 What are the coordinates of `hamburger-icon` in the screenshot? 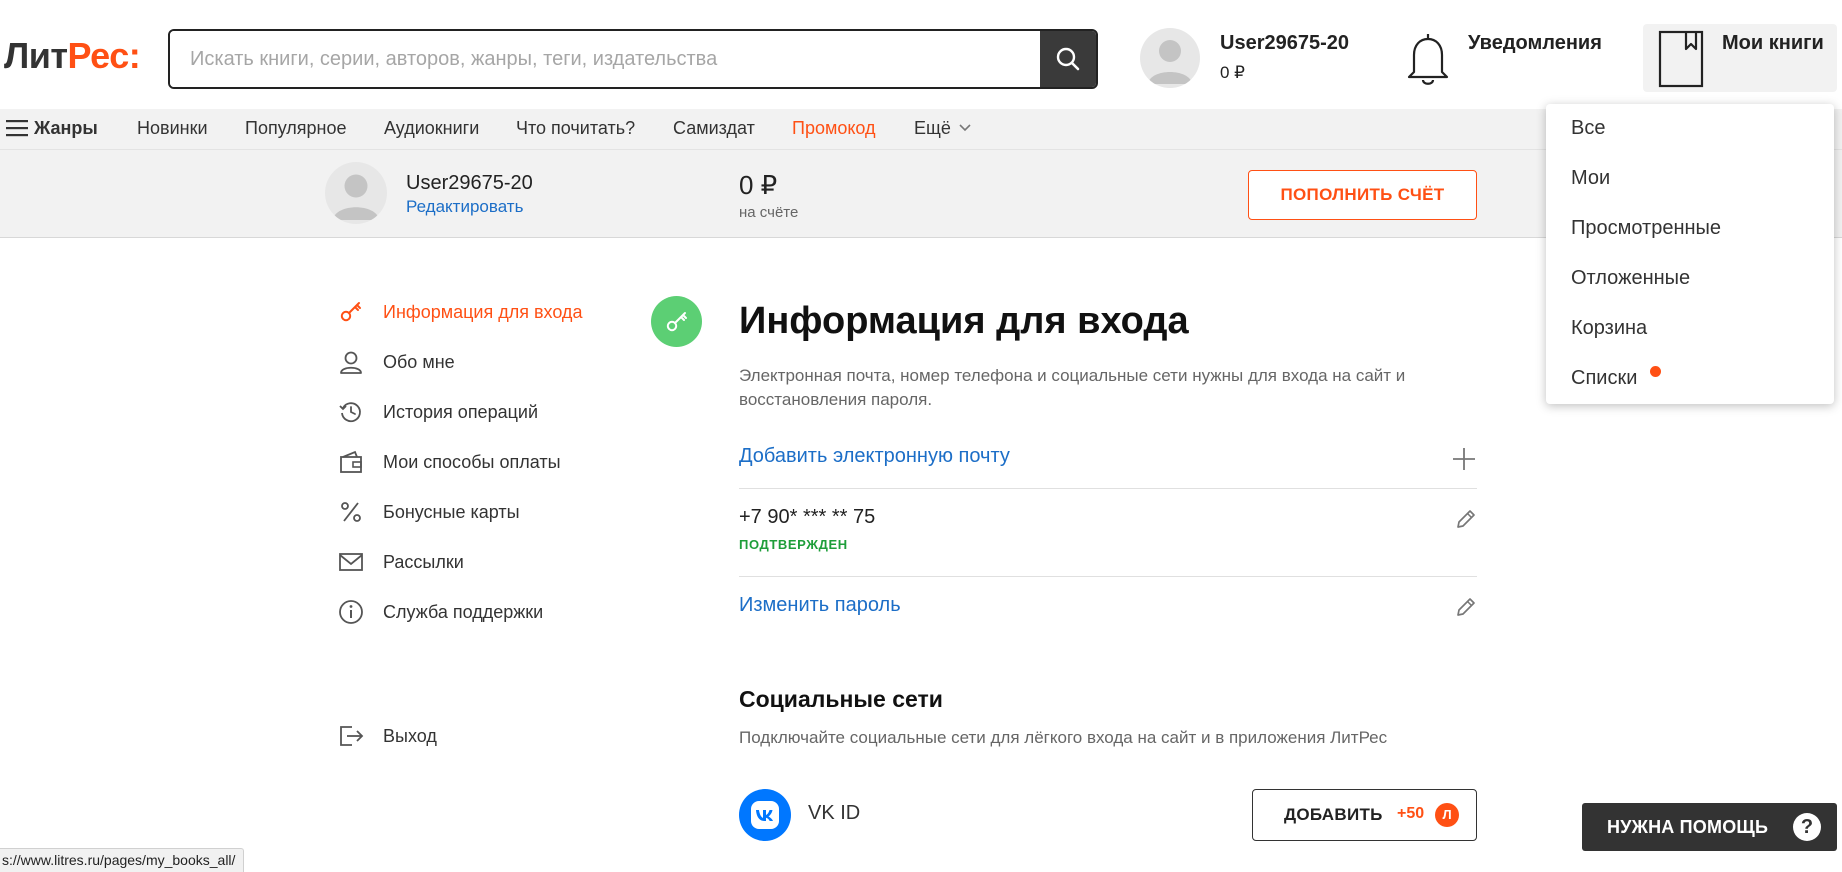 It's located at (17, 128).